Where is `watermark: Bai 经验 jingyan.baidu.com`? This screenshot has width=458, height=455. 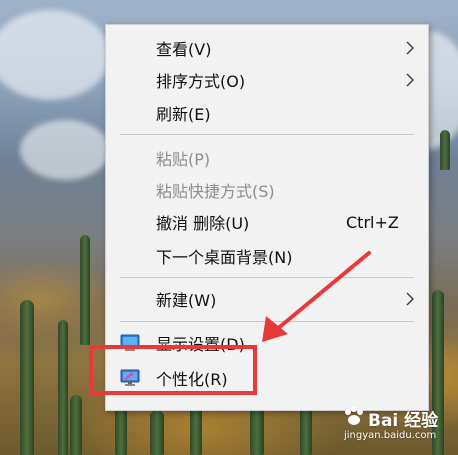
watermark: Bai 经验 jingyan.baidu.com is located at coordinates (396, 425).